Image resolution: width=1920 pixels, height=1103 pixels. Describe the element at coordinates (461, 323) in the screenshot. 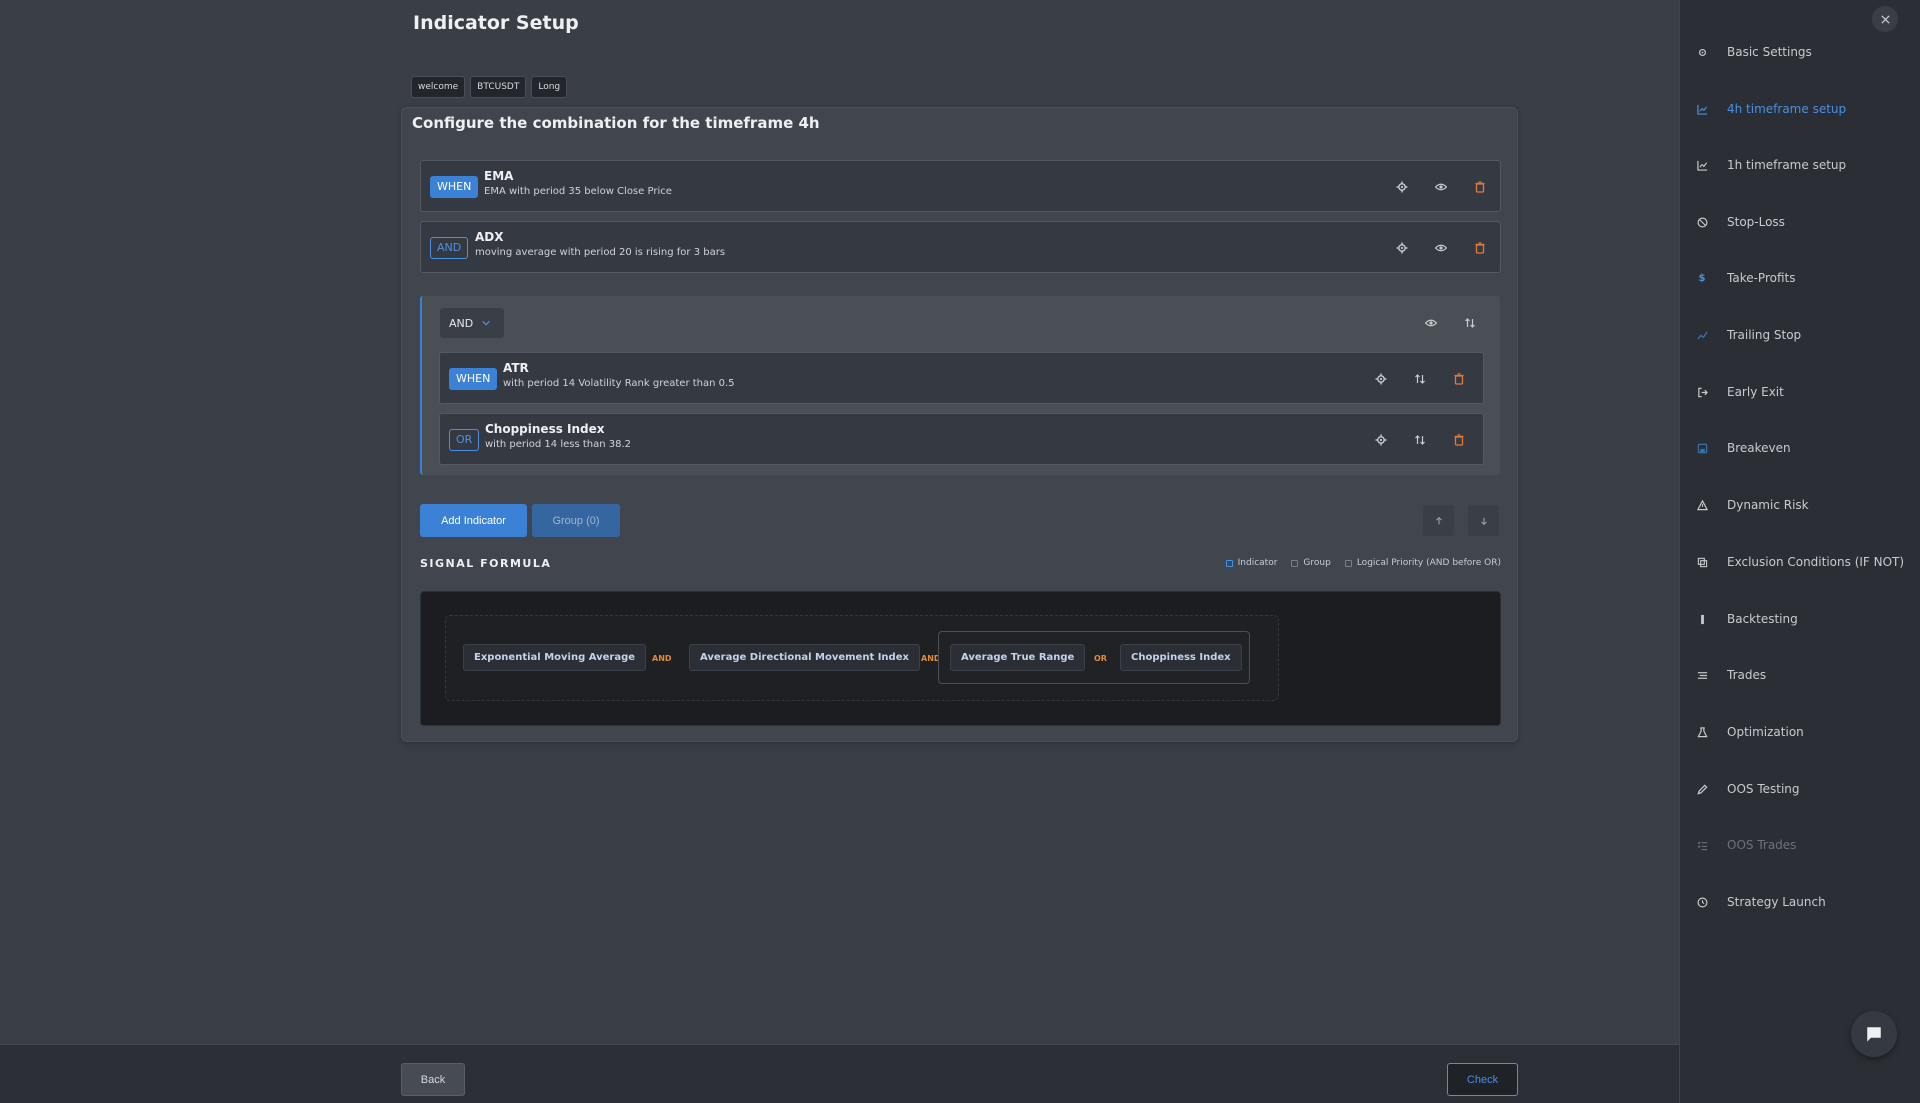

I see `group-operator-value: AND` at that location.